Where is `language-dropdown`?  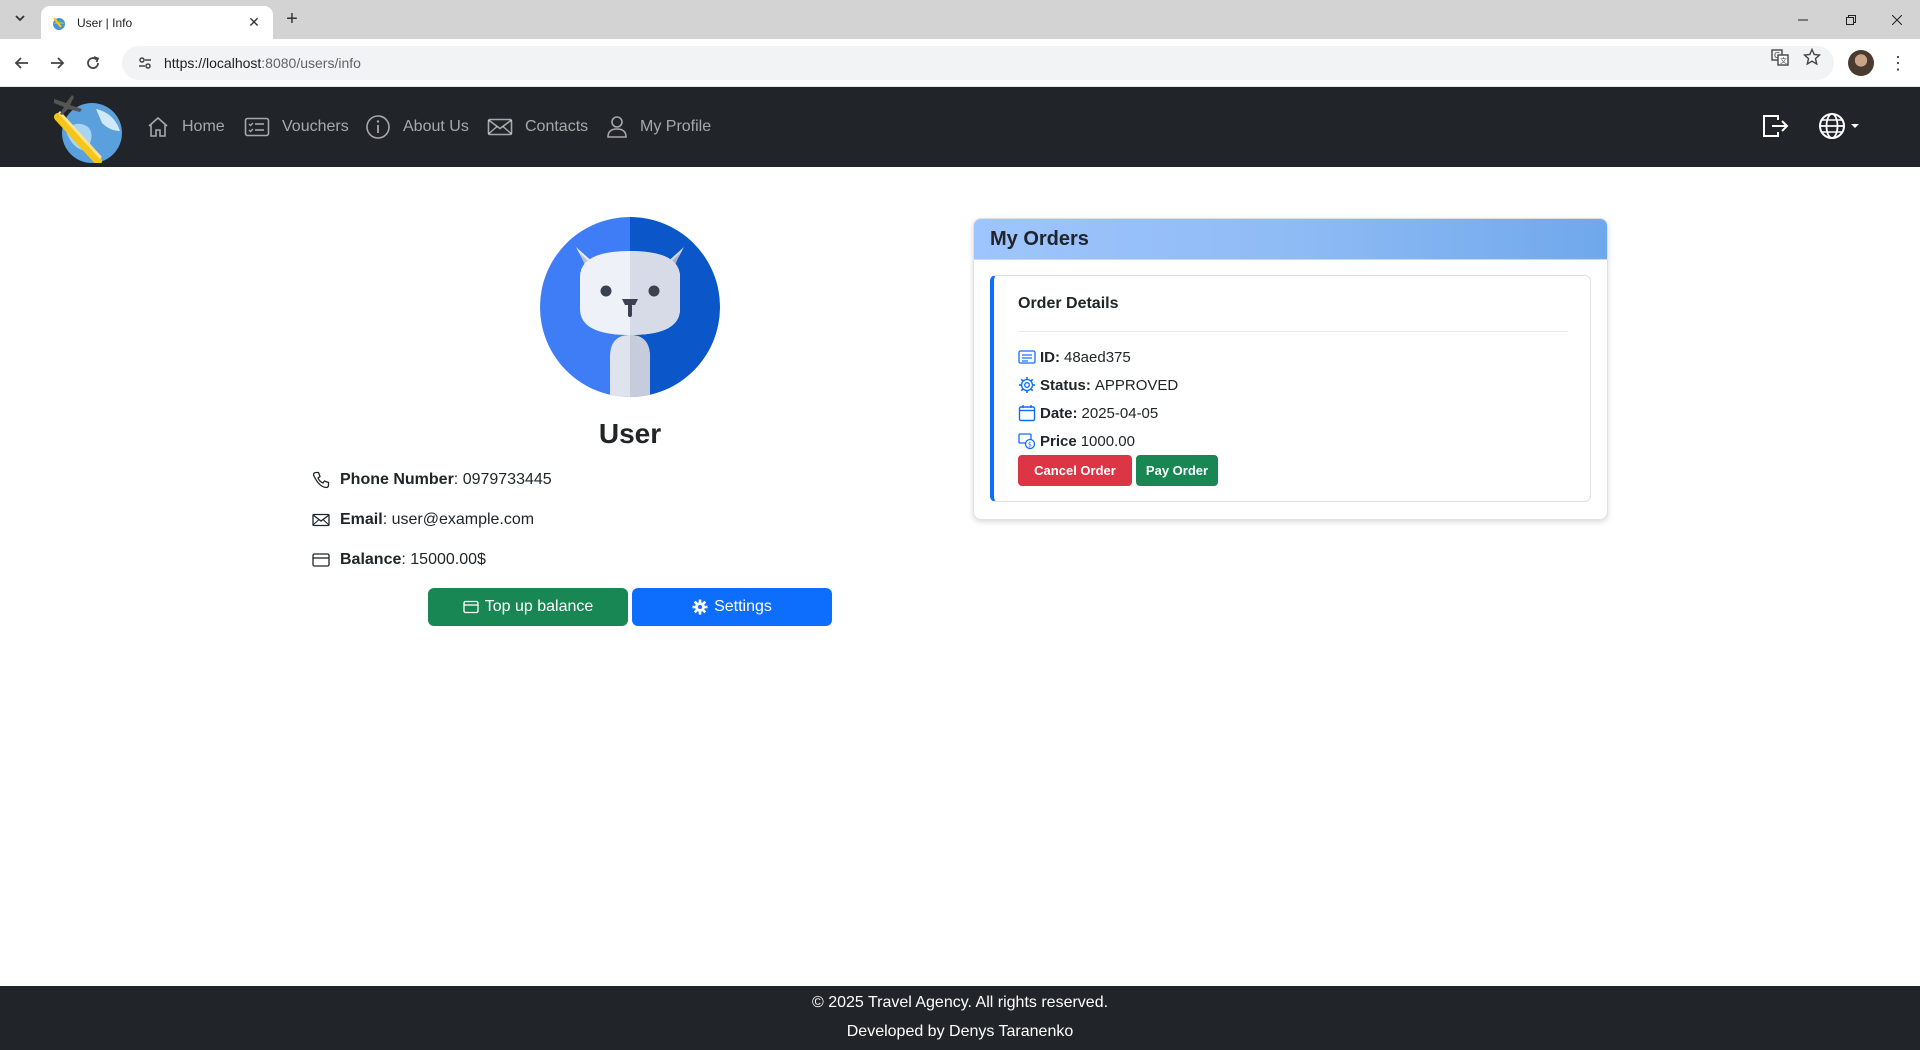
language-dropdown is located at coordinates (1839, 126).